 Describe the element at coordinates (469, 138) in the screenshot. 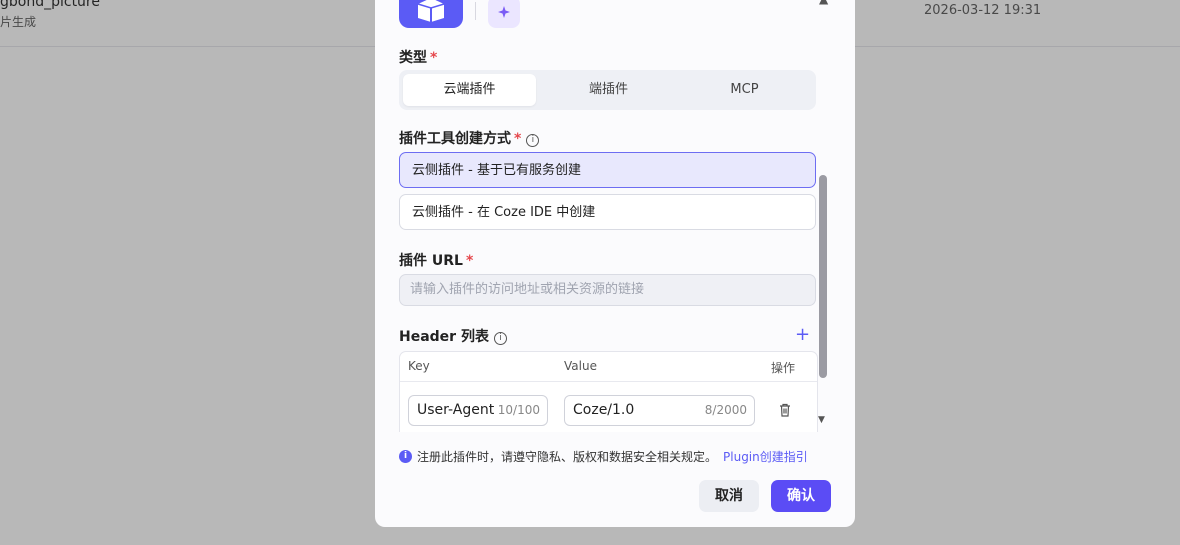

I see `creation-method-label: 插件工具创建方式 * i` at that location.